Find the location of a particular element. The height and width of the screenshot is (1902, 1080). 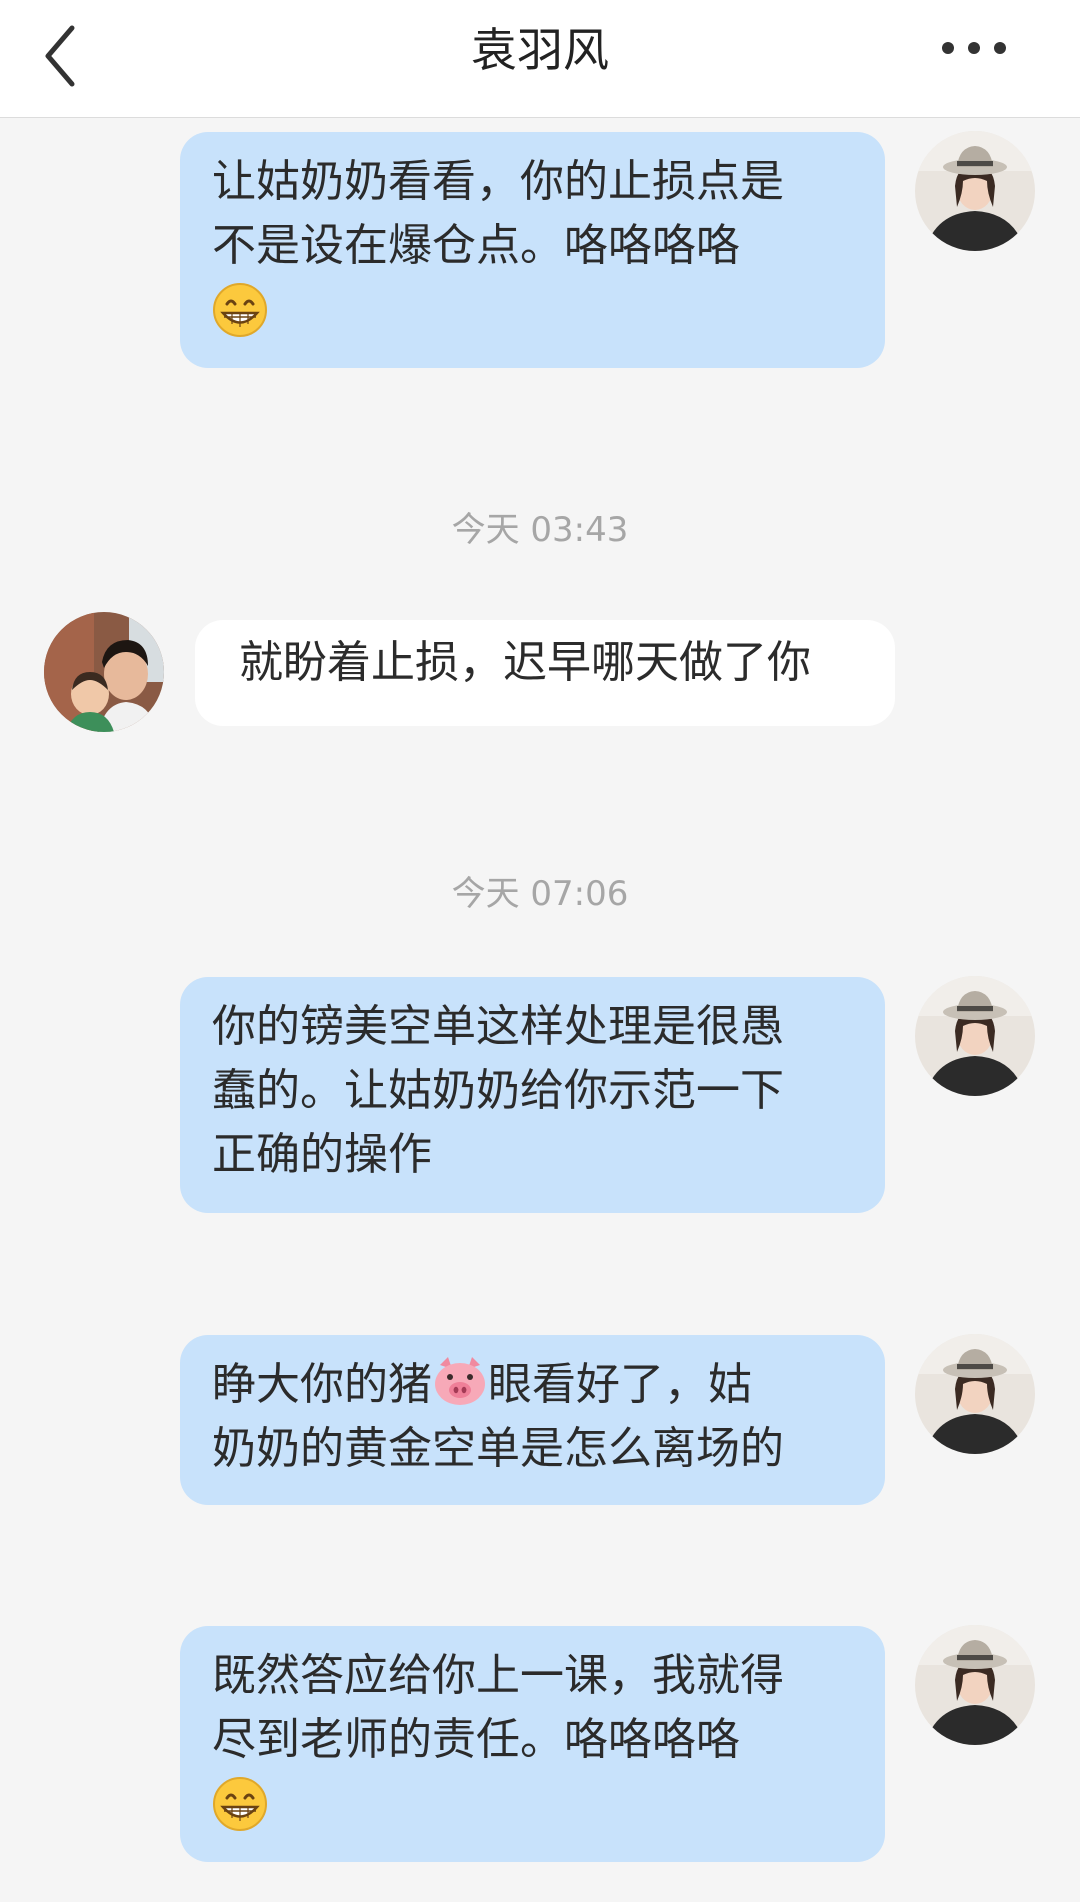

message-text-line: 奶奶的黄金空单是怎么离场的 is located at coordinates (498, 1448).